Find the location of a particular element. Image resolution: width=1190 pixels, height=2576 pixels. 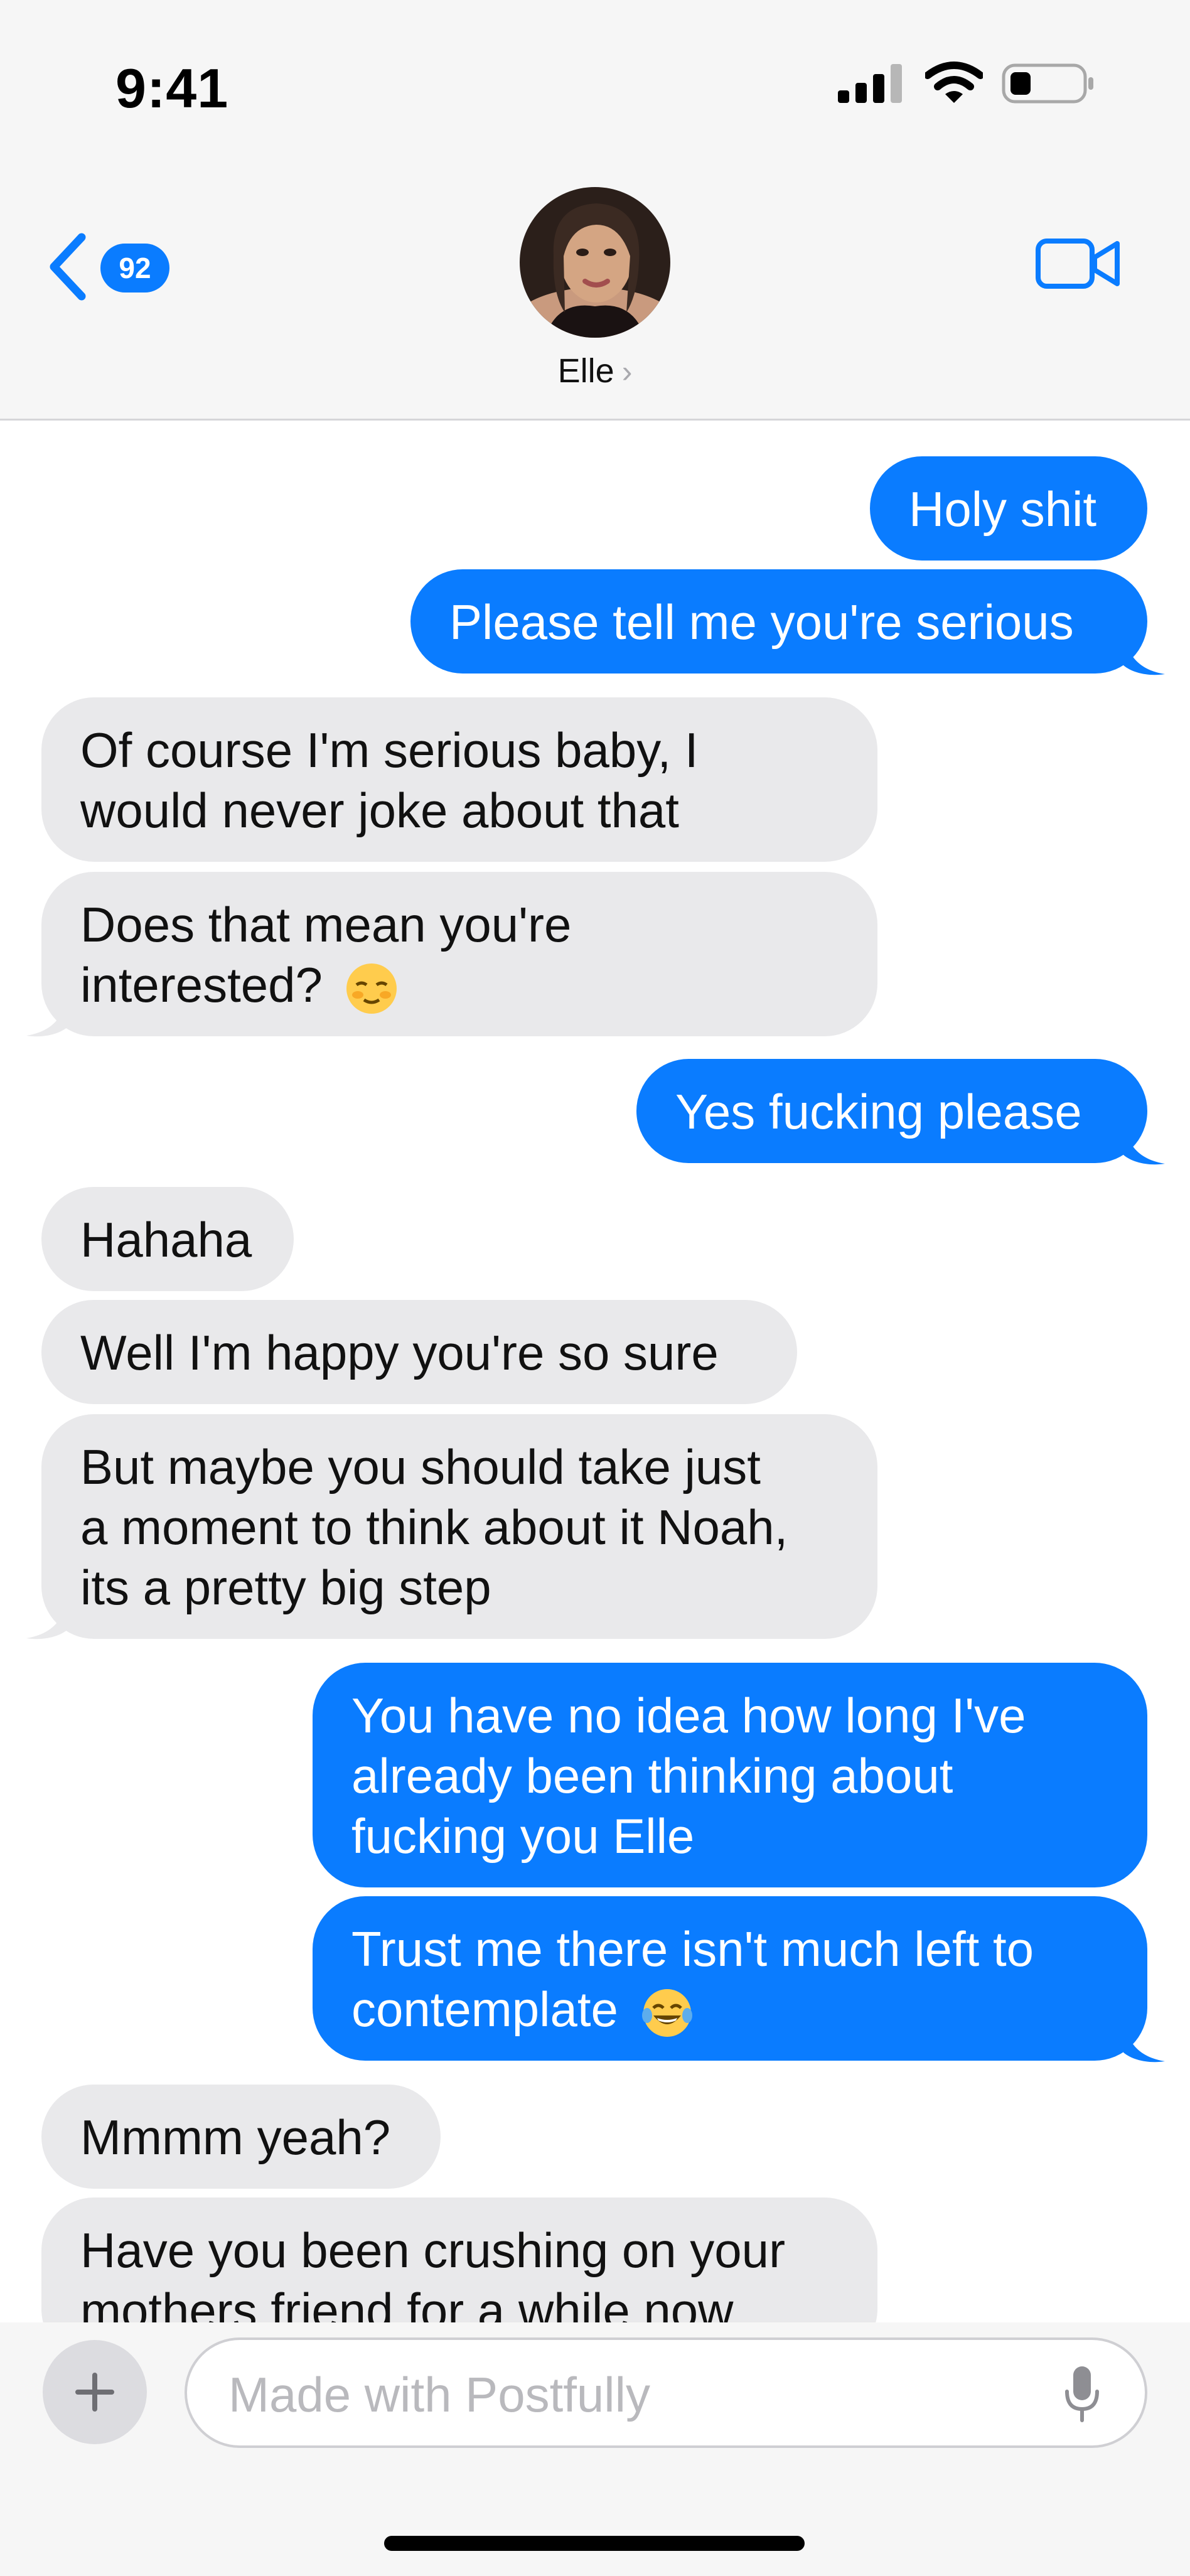

outgoing-message: Please tell me you're serious is located at coordinates (779, 621).